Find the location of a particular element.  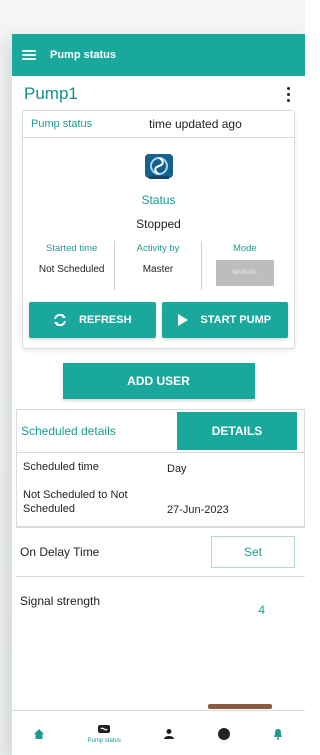

status-card-header: Pump status time updated ago is located at coordinates (158, 124).